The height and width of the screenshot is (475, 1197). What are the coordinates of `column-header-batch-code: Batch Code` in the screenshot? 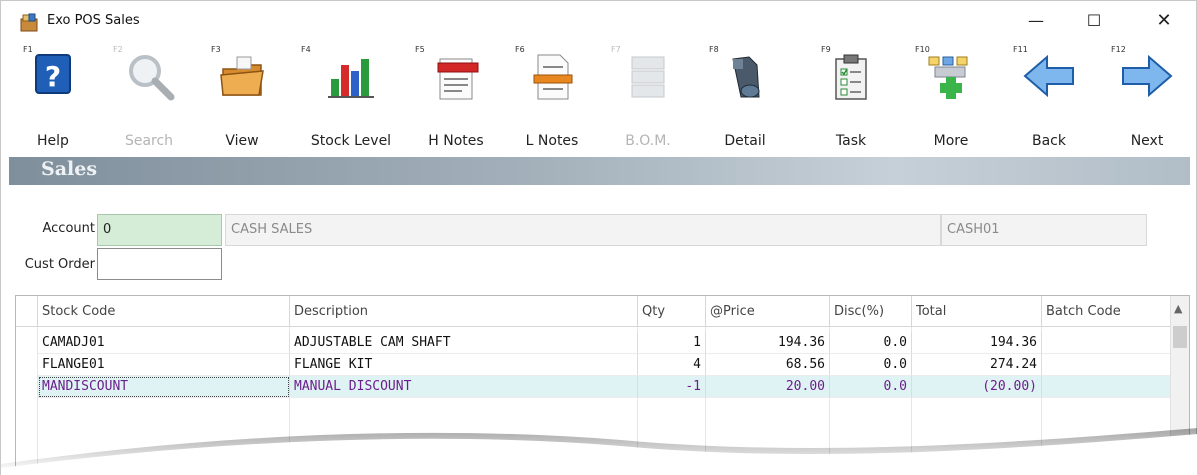 It's located at (1107, 311).